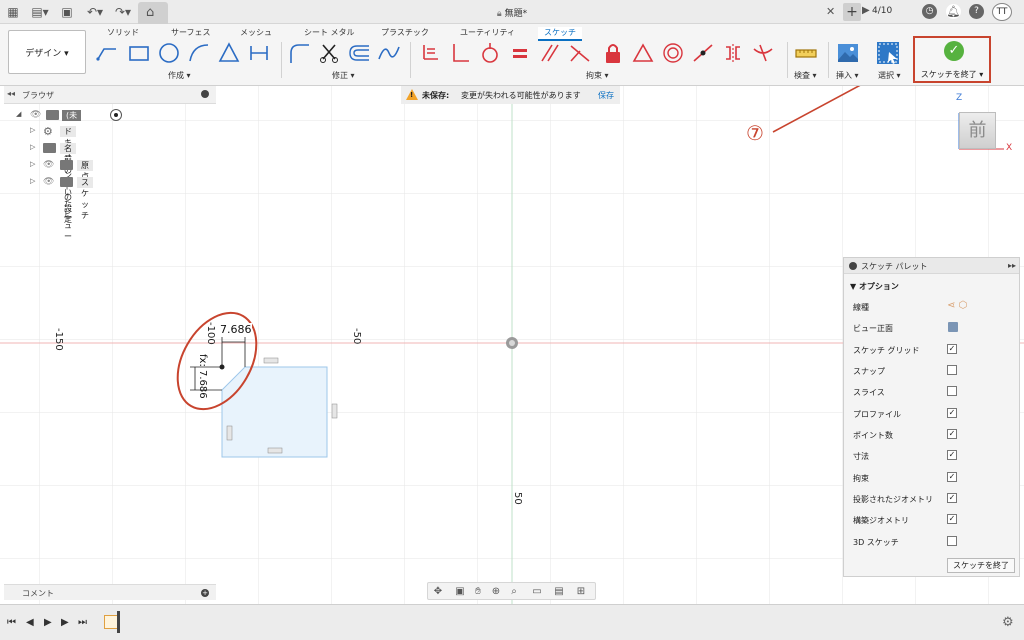 The height and width of the screenshot is (640, 1024). I want to click on circle-tool-icon, so click(169, 53).